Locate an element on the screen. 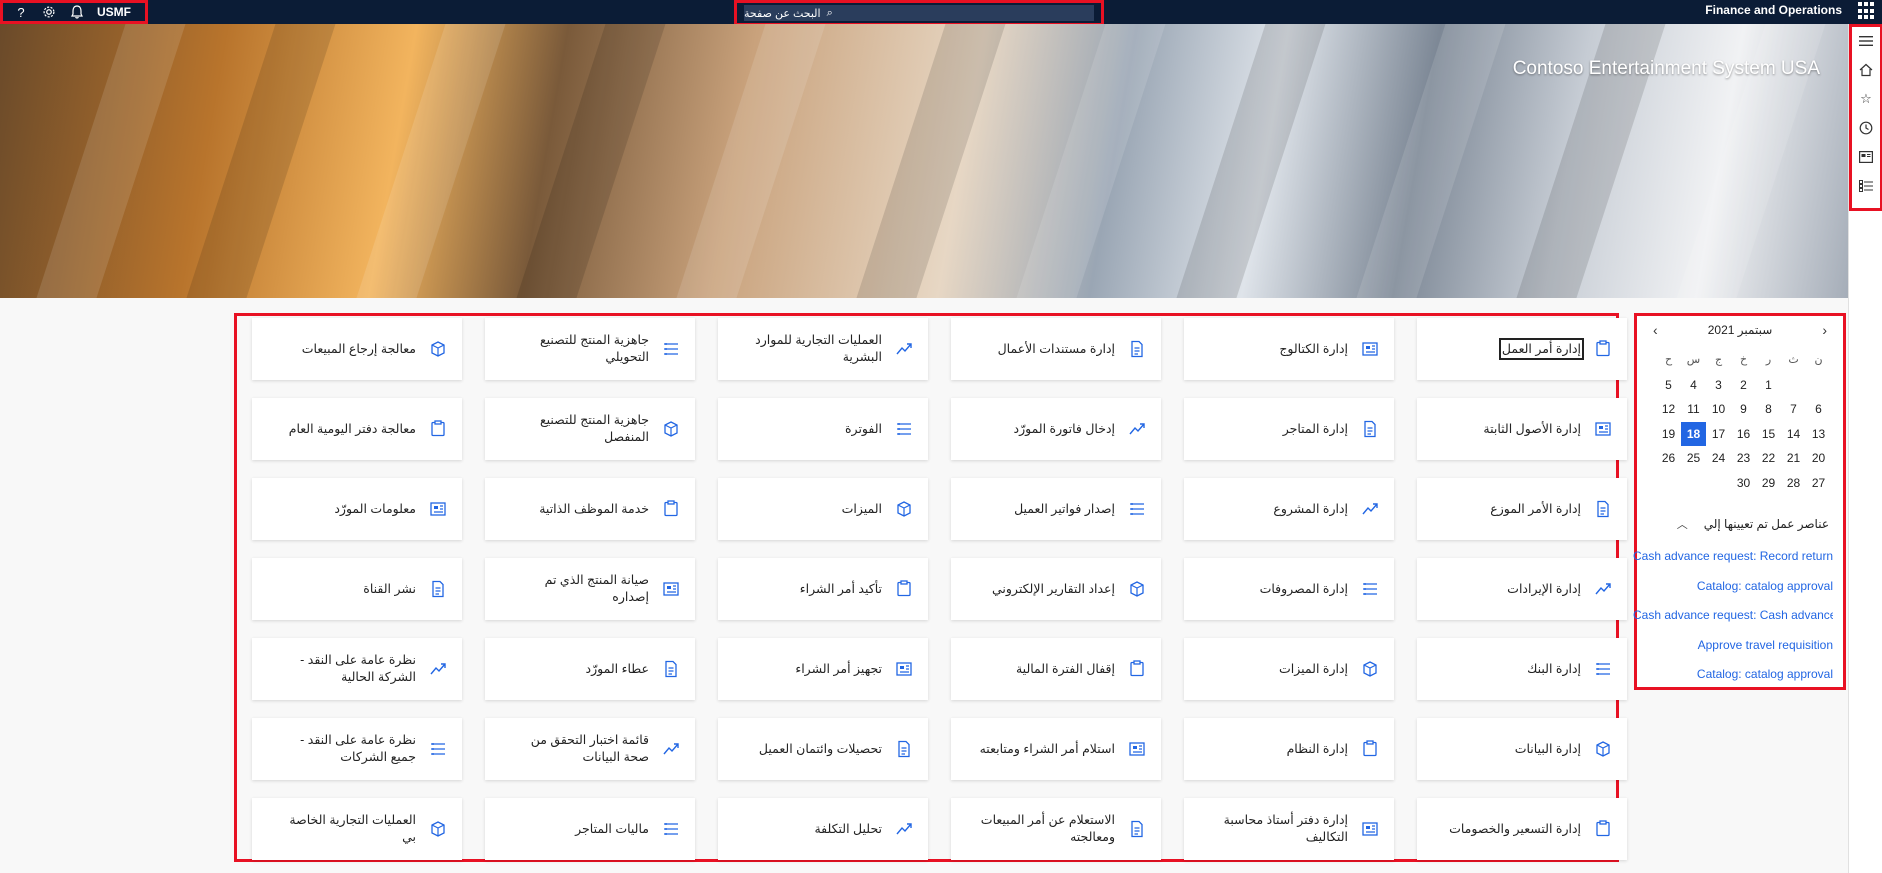 The width and height of the screenshot is (1882, 873). calendar-day: 11 is located at coordinates (1693, 409).